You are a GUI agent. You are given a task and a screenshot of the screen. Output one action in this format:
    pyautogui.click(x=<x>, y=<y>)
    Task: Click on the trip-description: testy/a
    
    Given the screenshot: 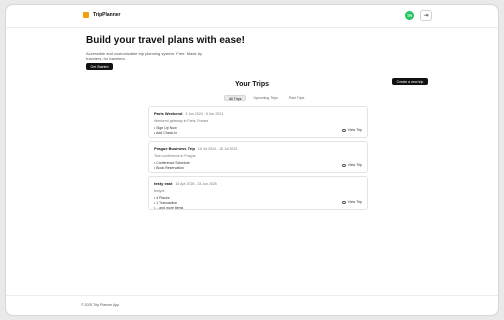 What is the action you would take?
    pyautogui.click(x=159, y=191)
    